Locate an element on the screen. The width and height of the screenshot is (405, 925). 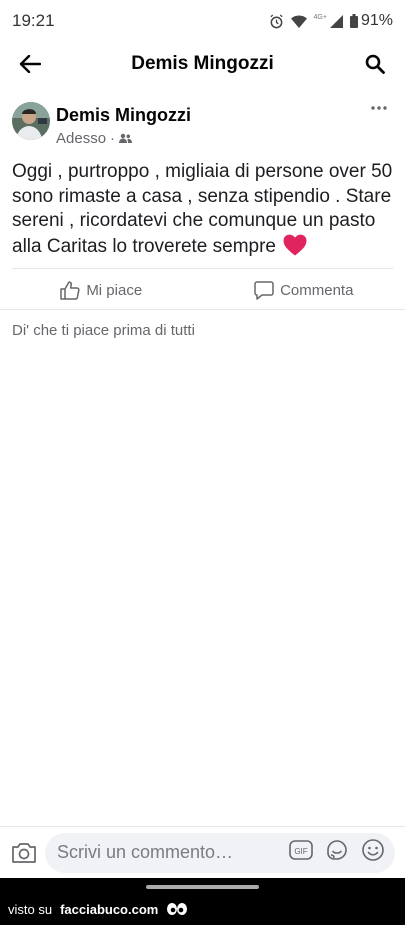
search-button is located at coordinates (375, 64).